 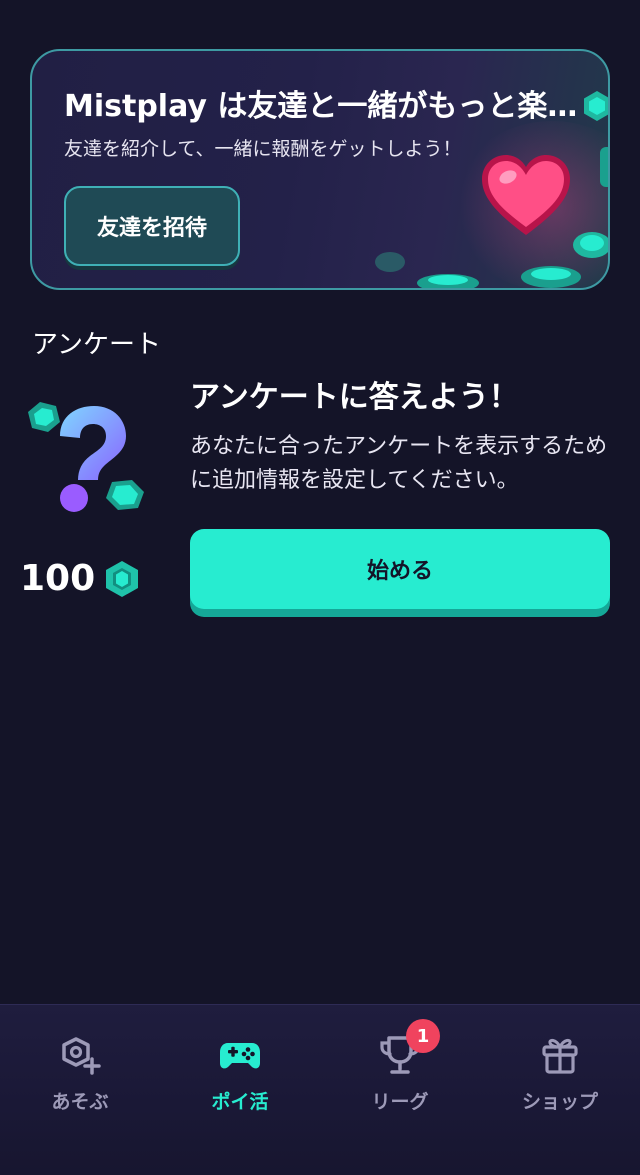 What do you see at coordinates (240, 1090) in the screenshot?
I see `tab-rewards: ポイ活` at bounding box center [240, 1090].